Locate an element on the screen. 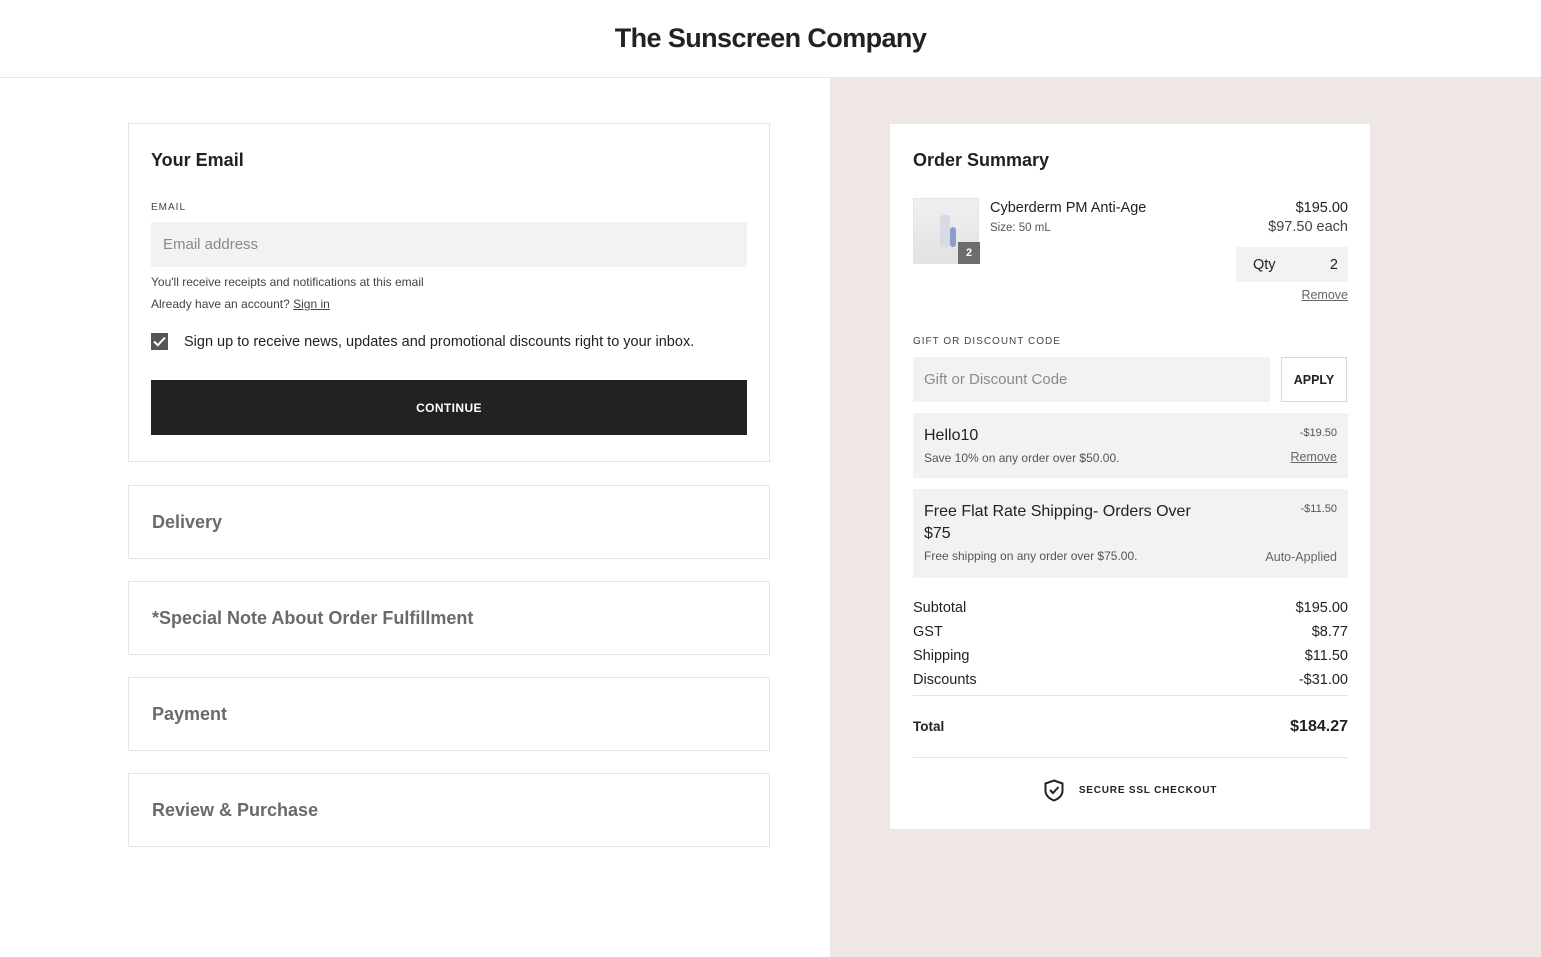 Image resolution: width=1541 pixels, height=957 pixels. secure-checkout: SECURE SSL CHECKOUT is located at coordinates (1130, 790).